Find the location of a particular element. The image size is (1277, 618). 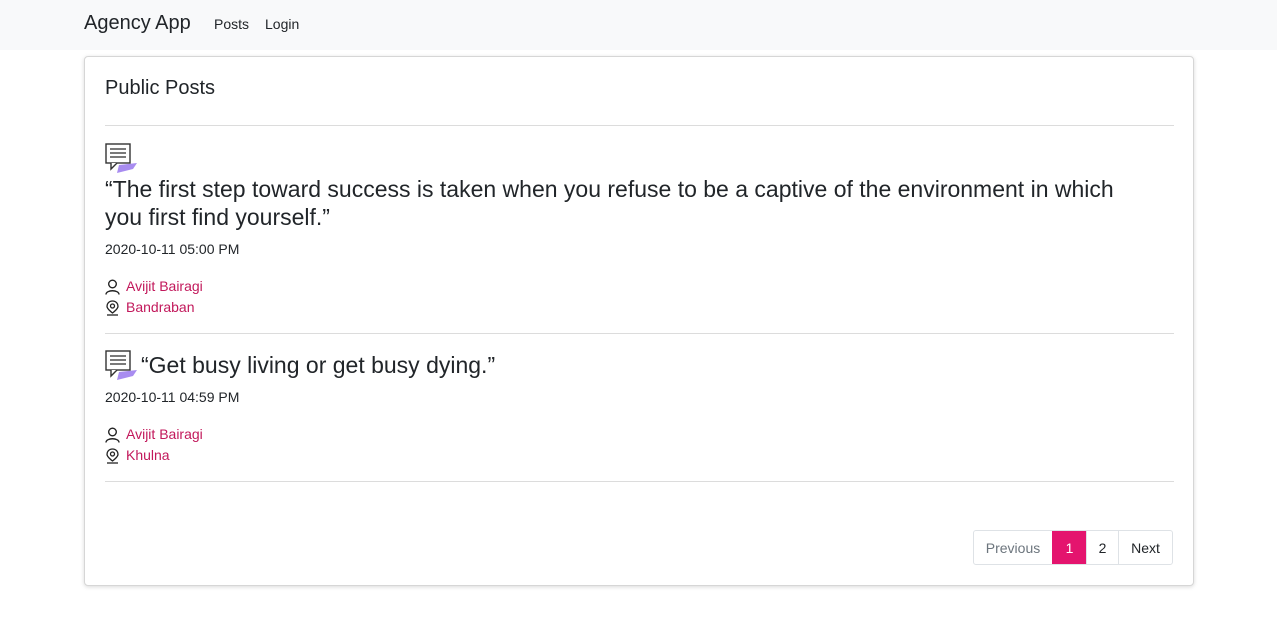

brand-link: Agency App is located at coordinates (137, 23).